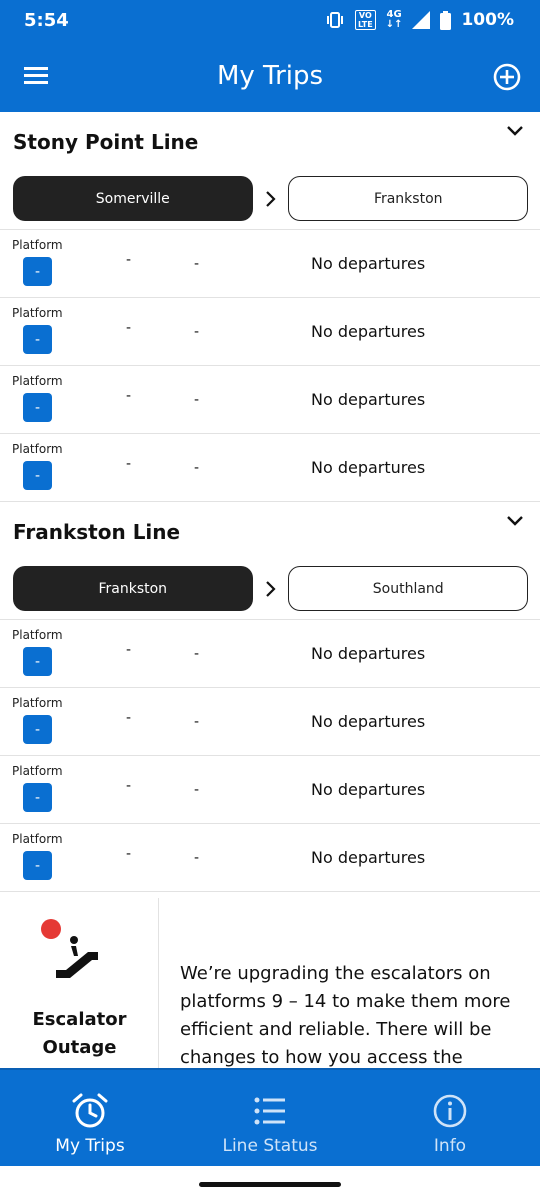 This screenshot has width=540, height=1200. I want to click on outage-summary: Escalator Outage, so click(79, 983).